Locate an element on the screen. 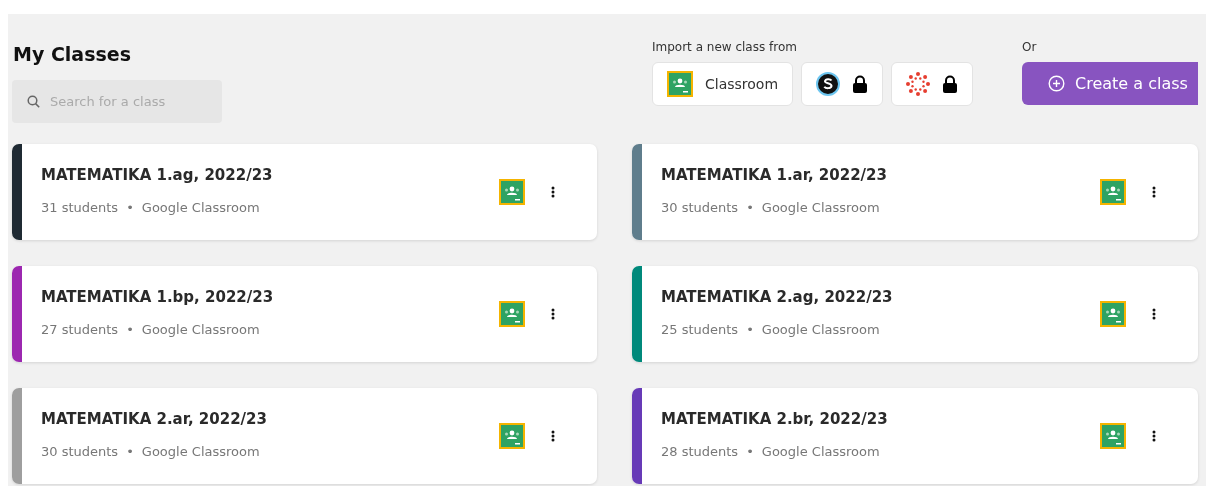 This screenshot has width=1206, height=486. import-label: Import a new class from is located at coordinates (725, 47).